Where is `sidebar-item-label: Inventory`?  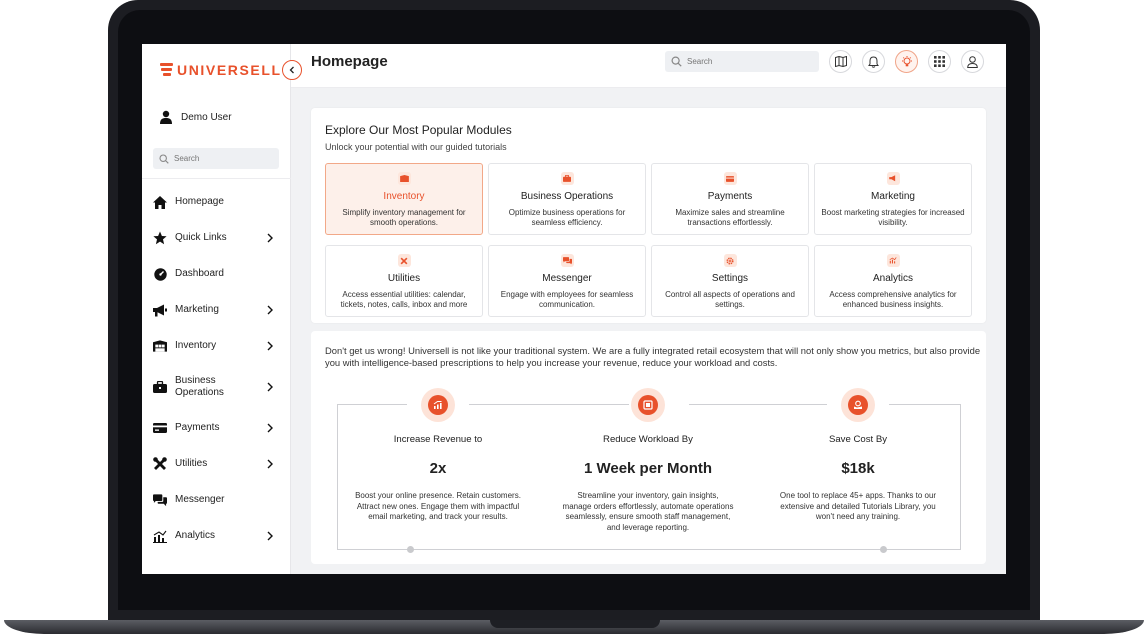 sidebar-item-label: Inventory is located at coordinates (196, 345).